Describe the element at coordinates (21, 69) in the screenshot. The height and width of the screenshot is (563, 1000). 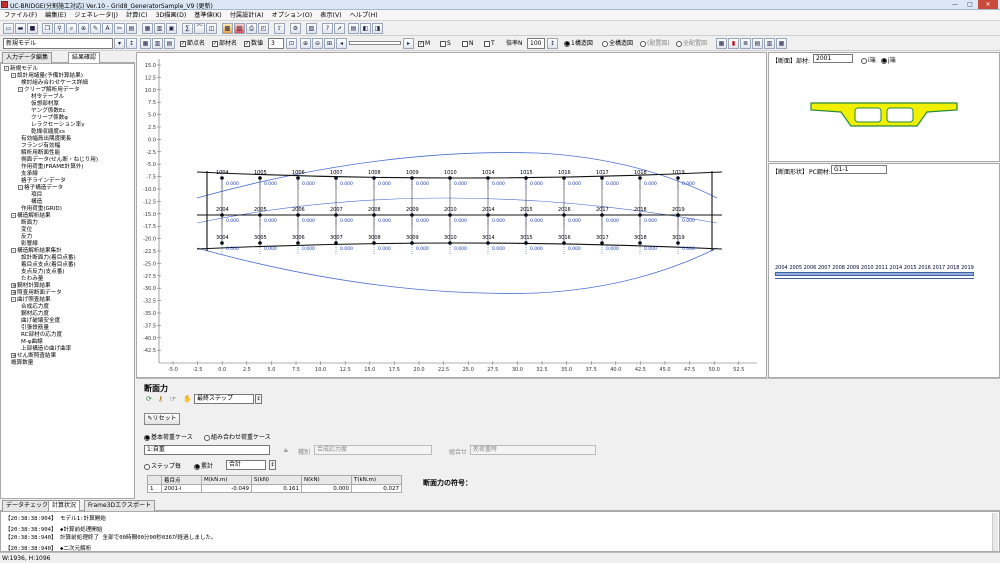
I see `tree-node: - 新規モデル` at that location.